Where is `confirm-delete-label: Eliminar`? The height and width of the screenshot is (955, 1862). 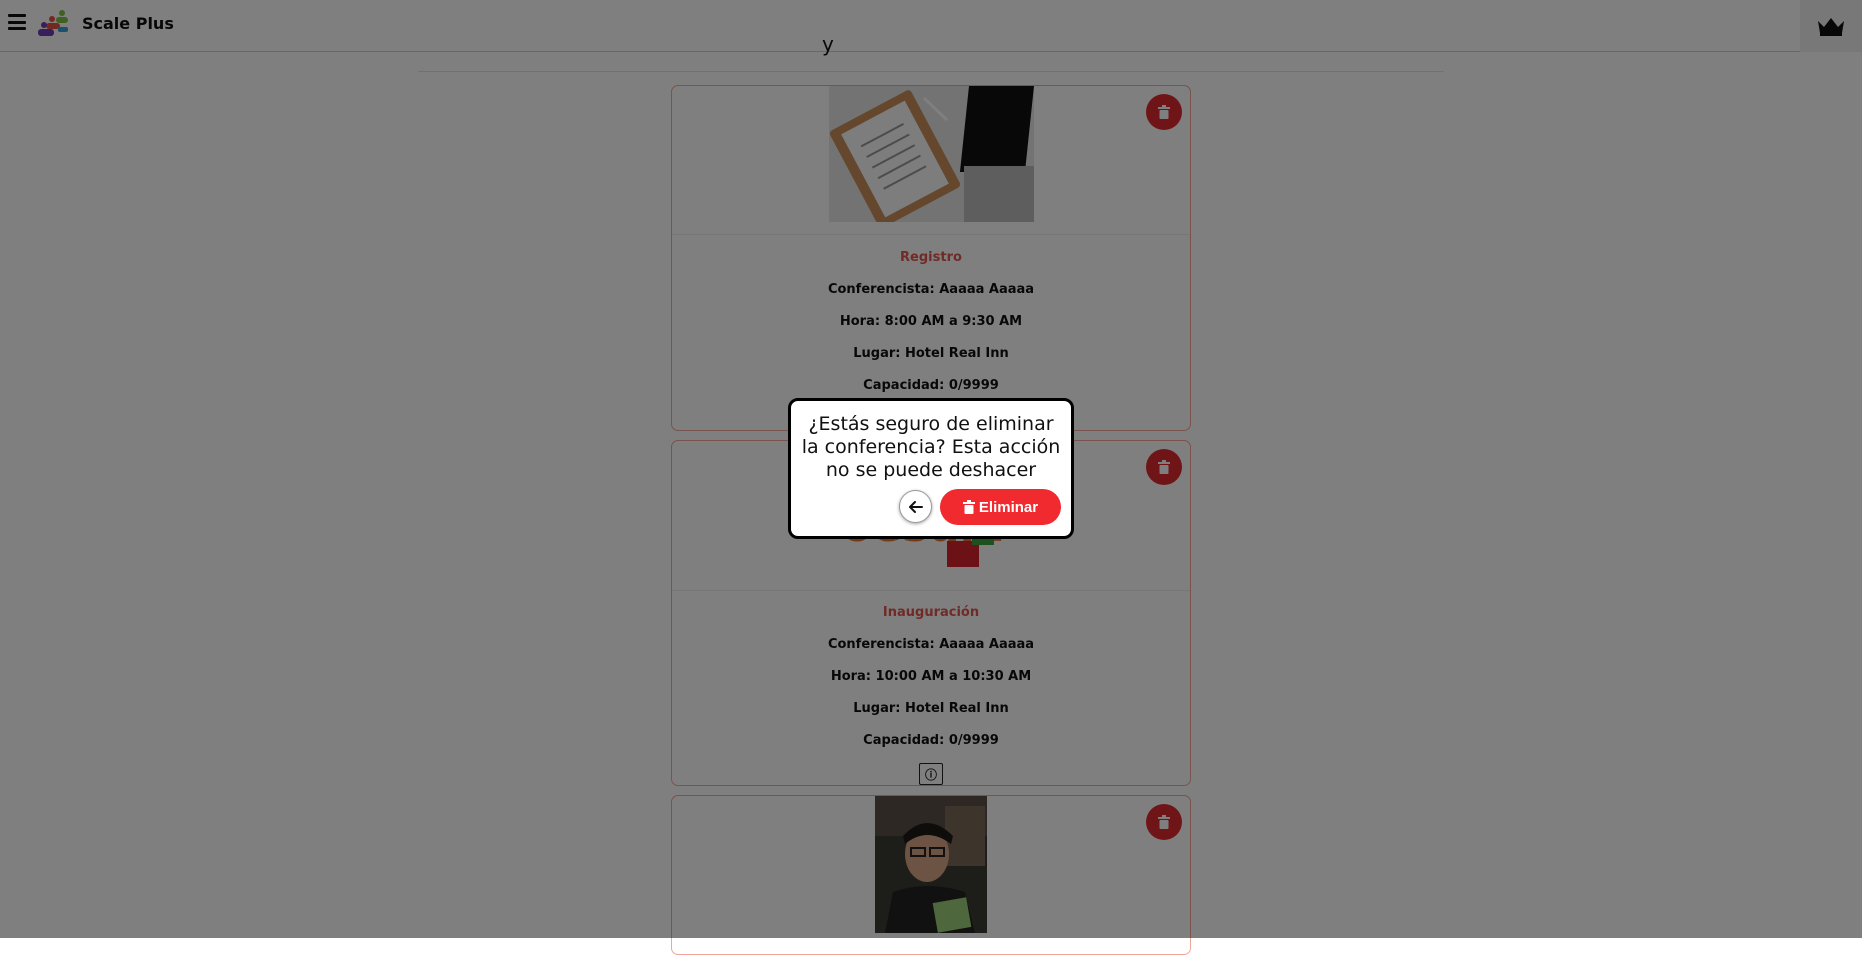 confirm-delete-label: Eliminar is located at coordinates (1008, 507).